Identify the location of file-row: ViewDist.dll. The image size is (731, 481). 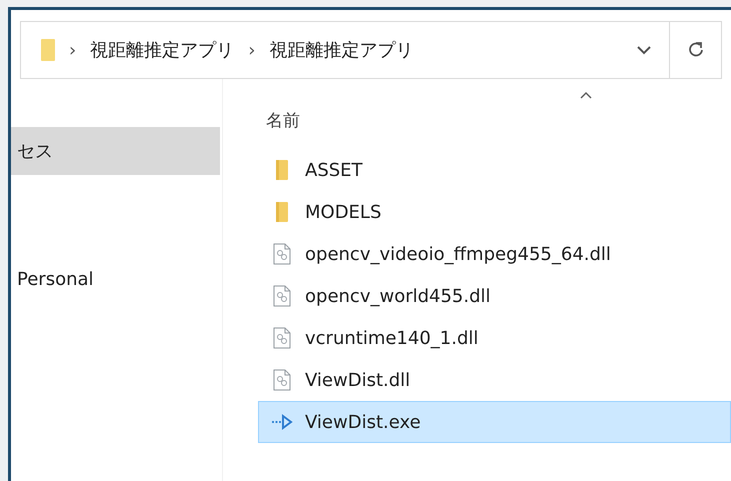
(494, 380).